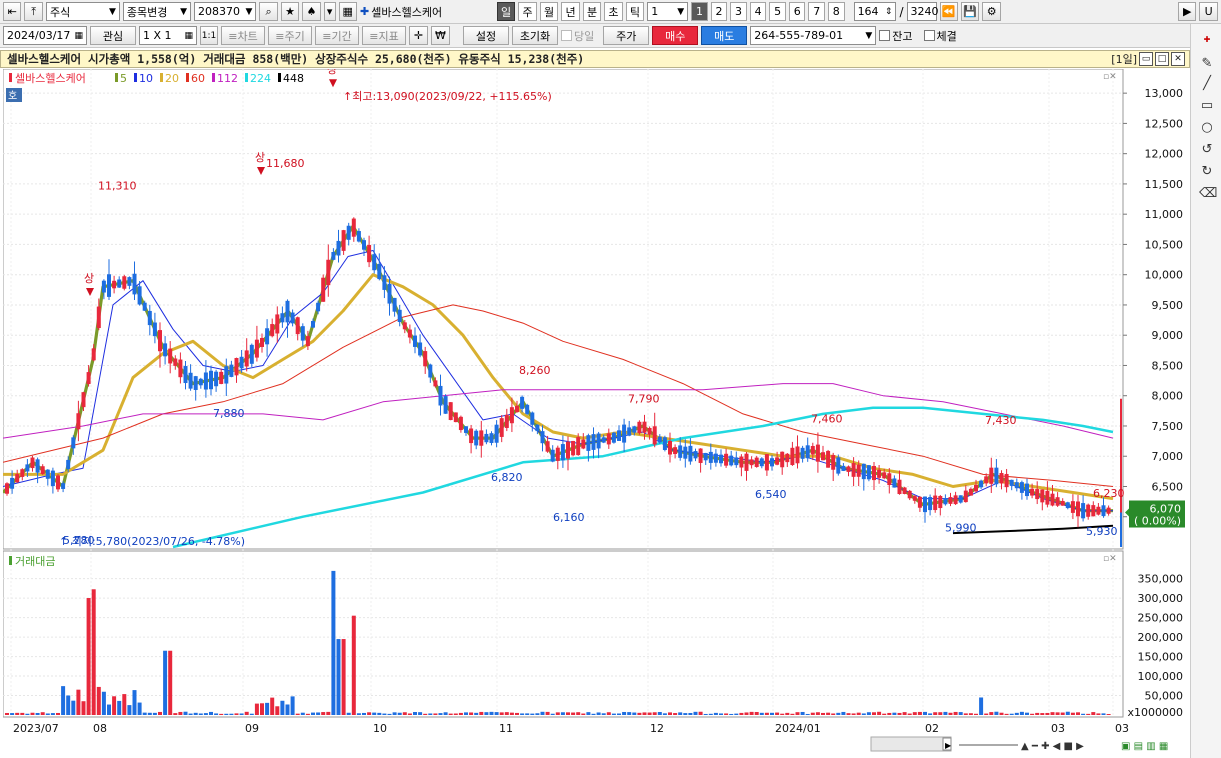  What do you see at coordinates (570, 11) in the screenshot?
I see `period-tab-year: 년` at bounding box center [570, 11].